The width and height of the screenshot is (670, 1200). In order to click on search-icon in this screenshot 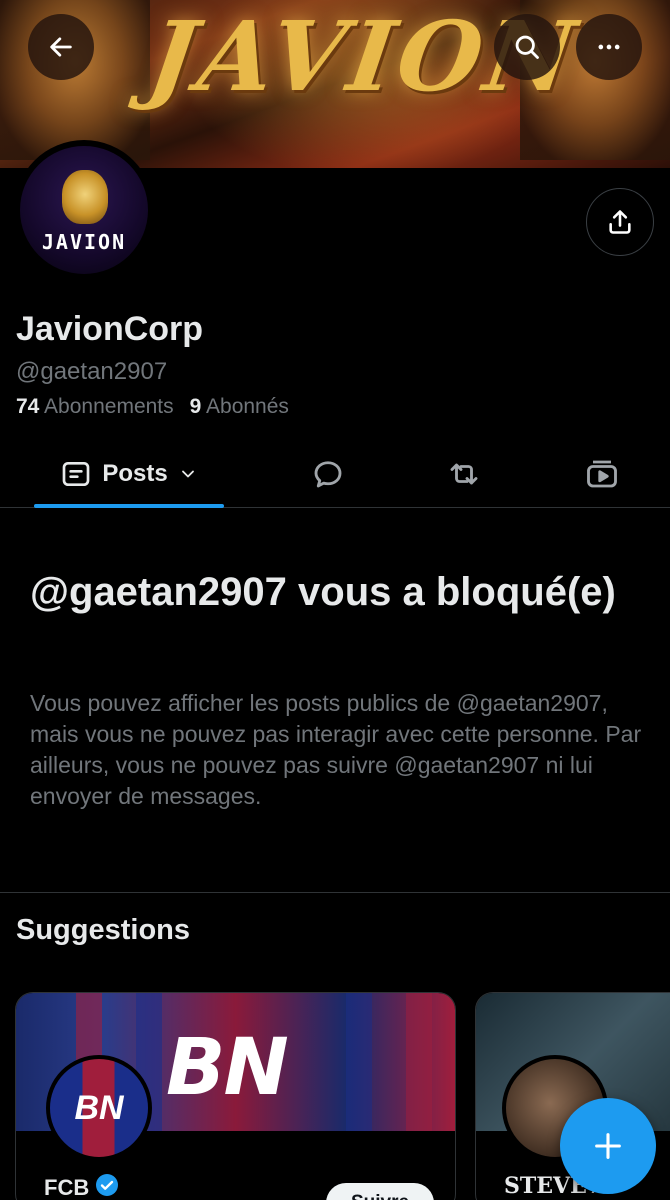, I will do `click(527, 47)`.